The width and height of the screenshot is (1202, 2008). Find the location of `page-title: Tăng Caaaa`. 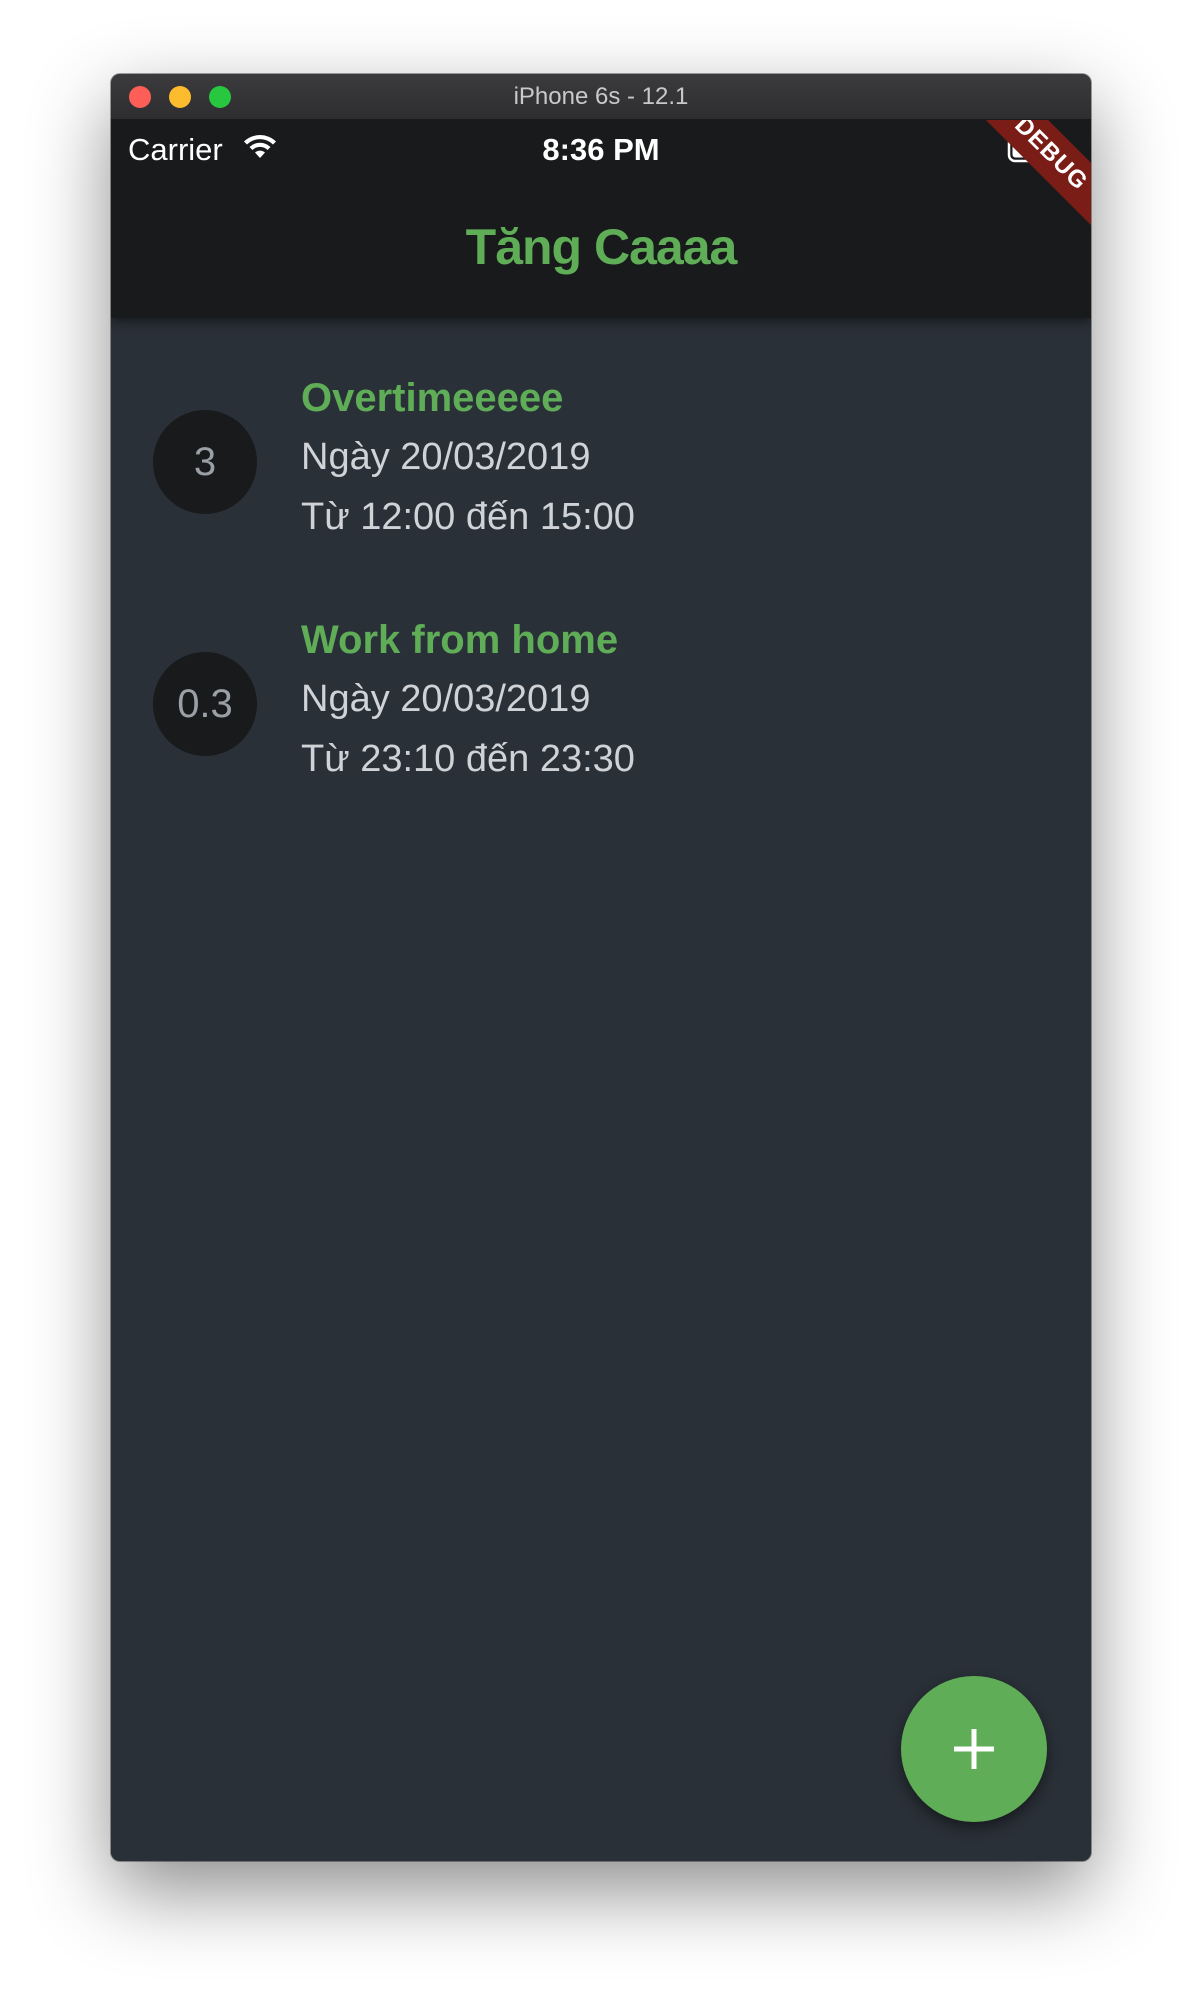

page-title: Tăng Caaaa is located at coordinates (601, 247).